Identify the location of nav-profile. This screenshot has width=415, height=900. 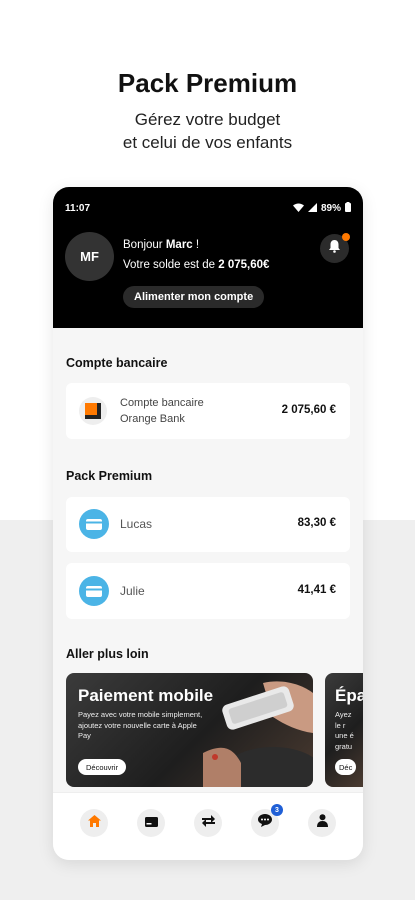
(322, 823).